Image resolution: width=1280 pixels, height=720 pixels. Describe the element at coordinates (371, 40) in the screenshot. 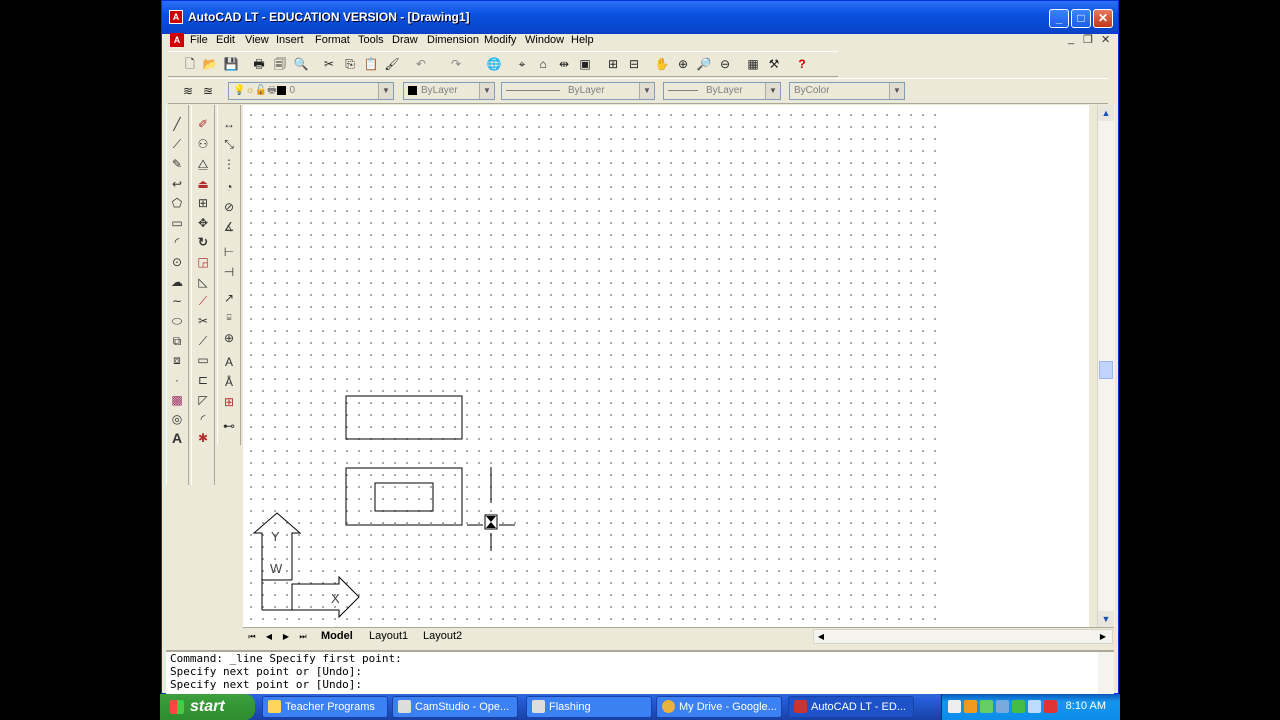

I see `menu-tools: Tools` at that location.